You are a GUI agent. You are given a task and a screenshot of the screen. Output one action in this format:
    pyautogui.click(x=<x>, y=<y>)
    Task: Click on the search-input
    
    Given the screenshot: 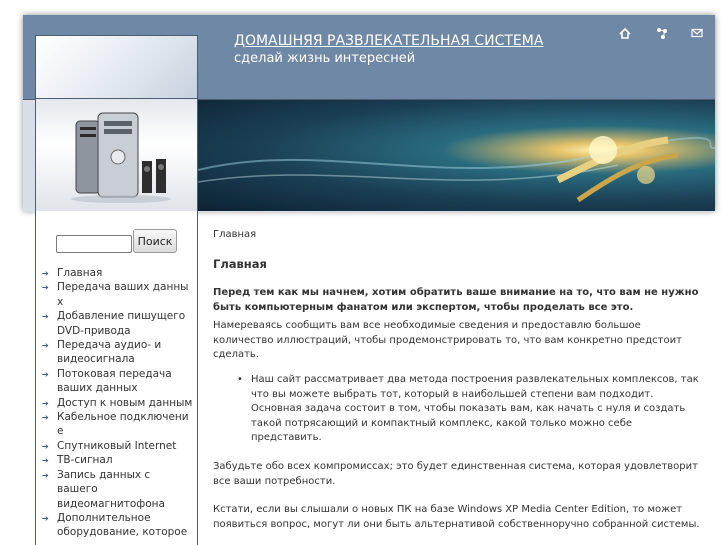 What is the action you would take?
    pyautogui.click(x=94, y=244)
    